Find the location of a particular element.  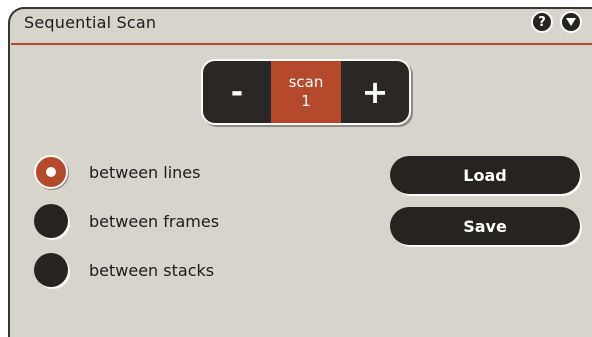

title-divider is located at coordinates (301, 44).